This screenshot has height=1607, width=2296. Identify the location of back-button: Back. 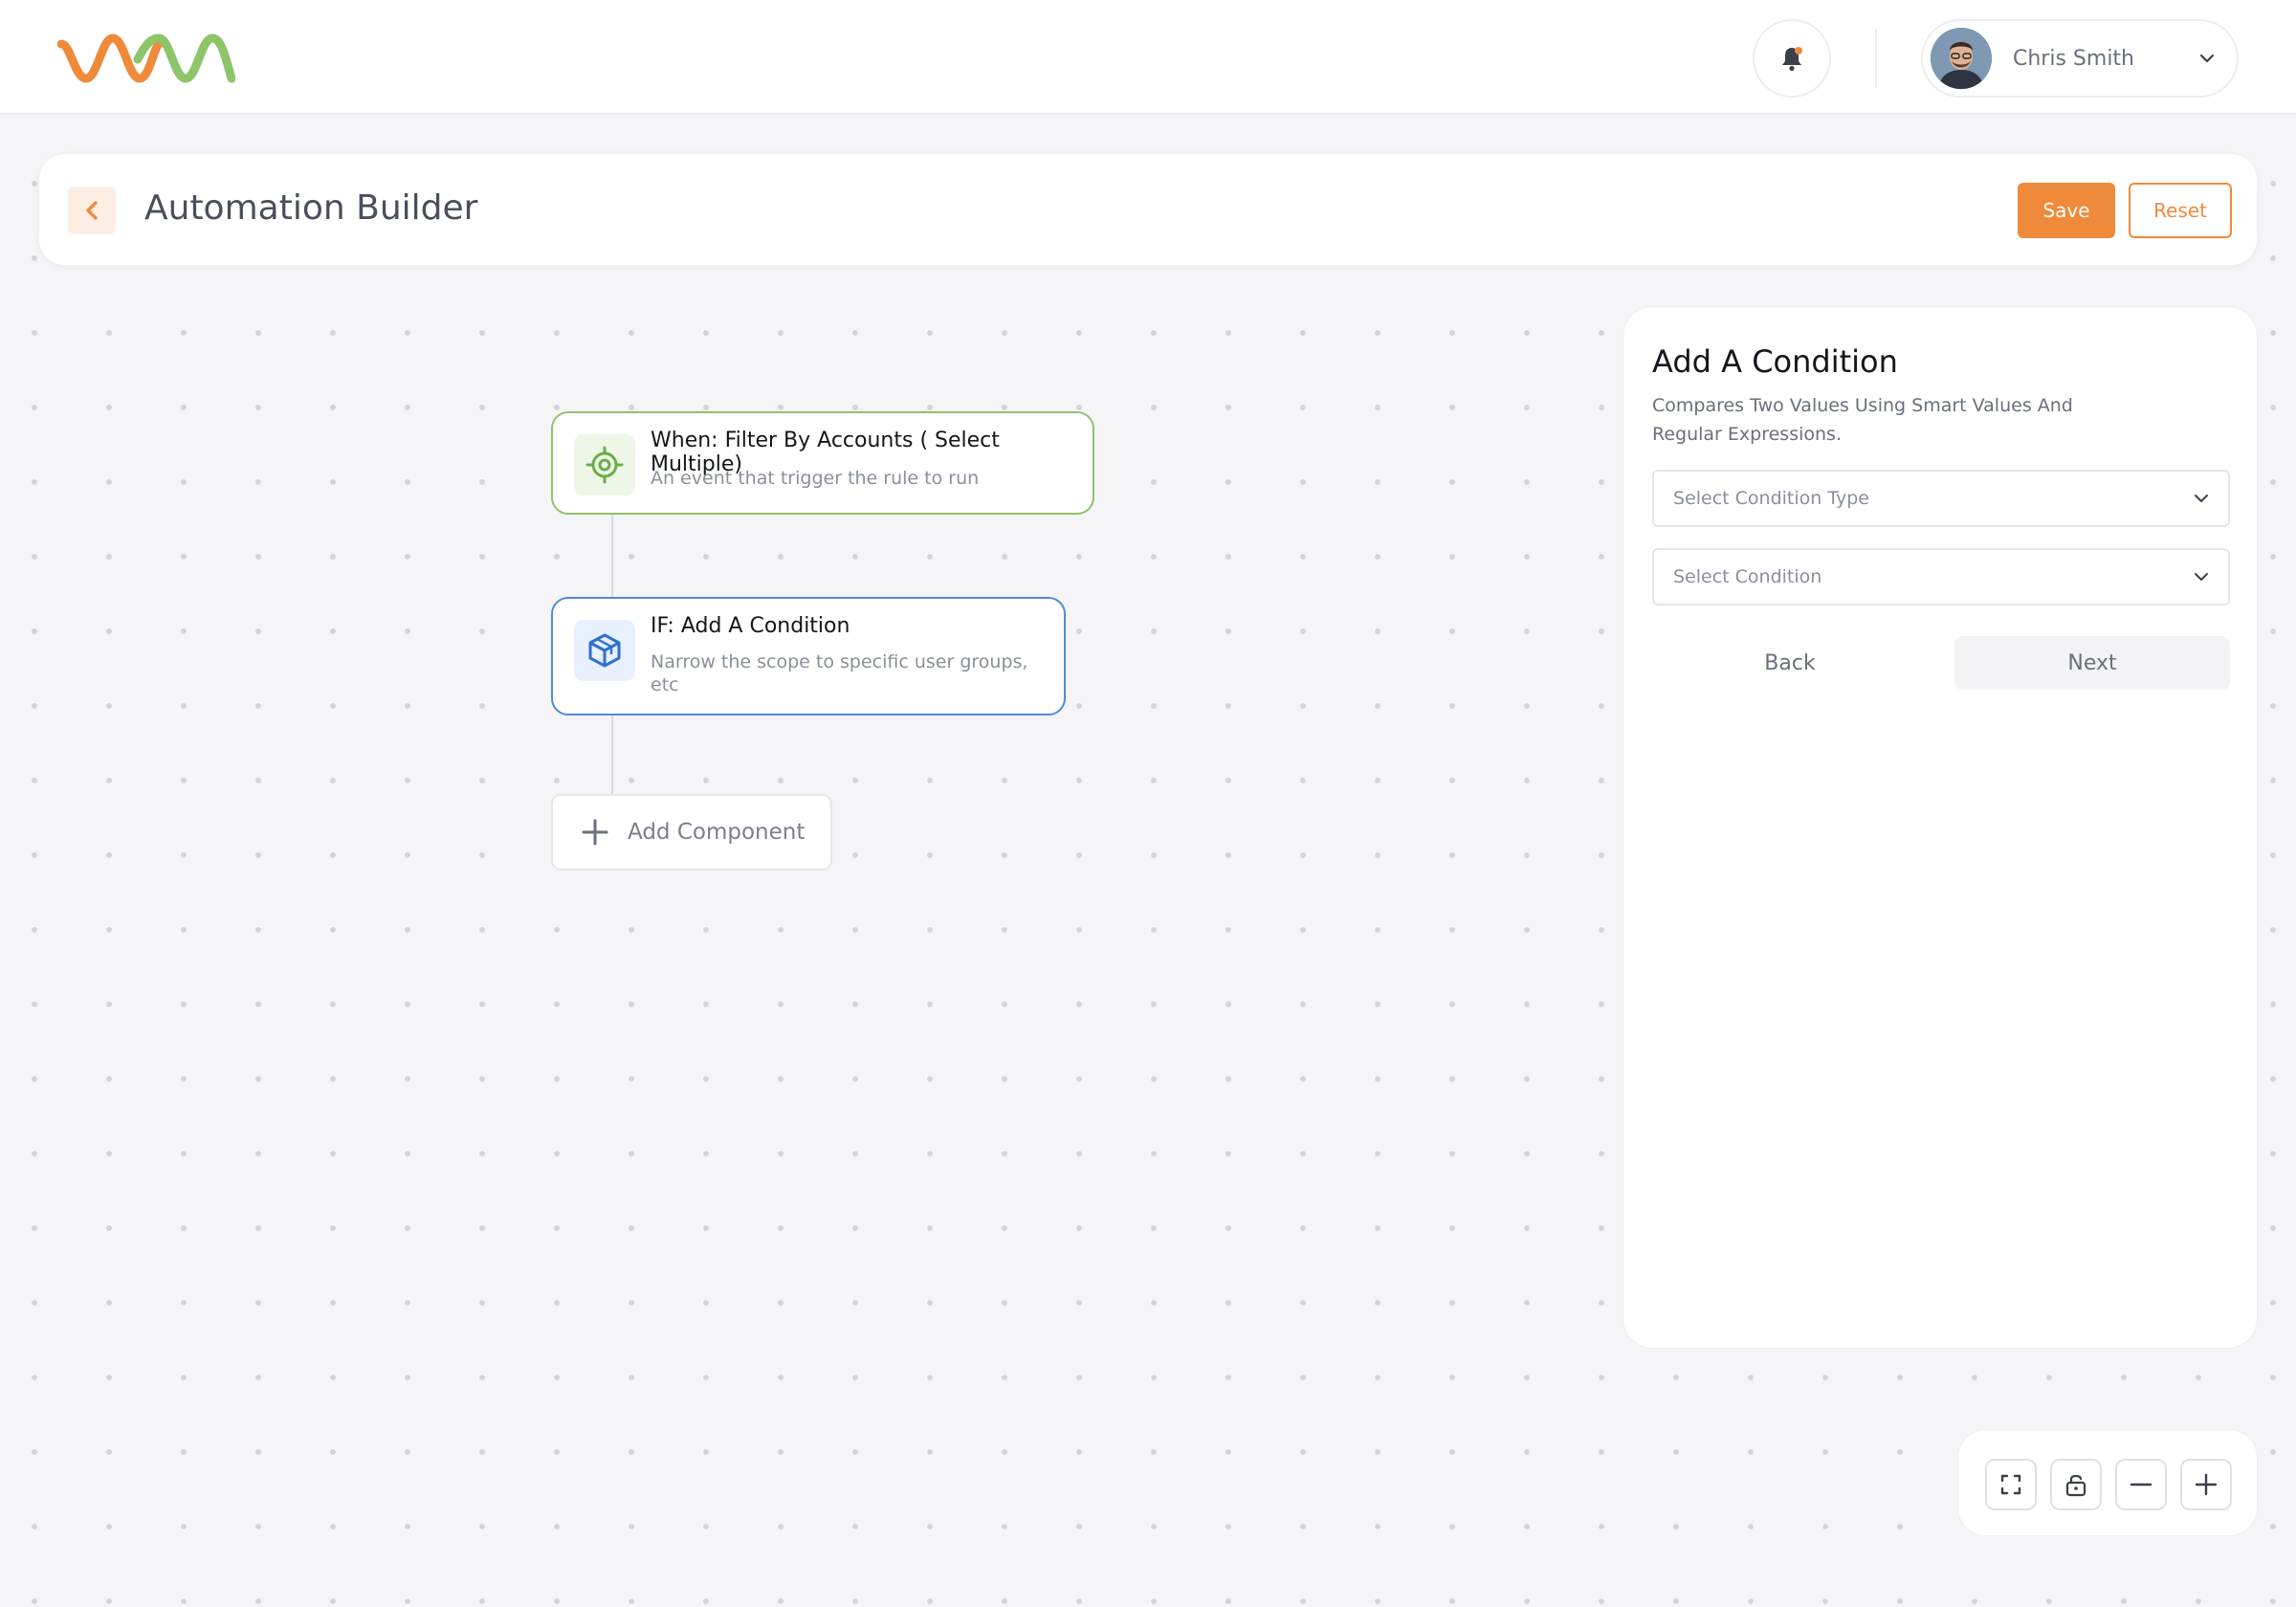
(1790, 663).